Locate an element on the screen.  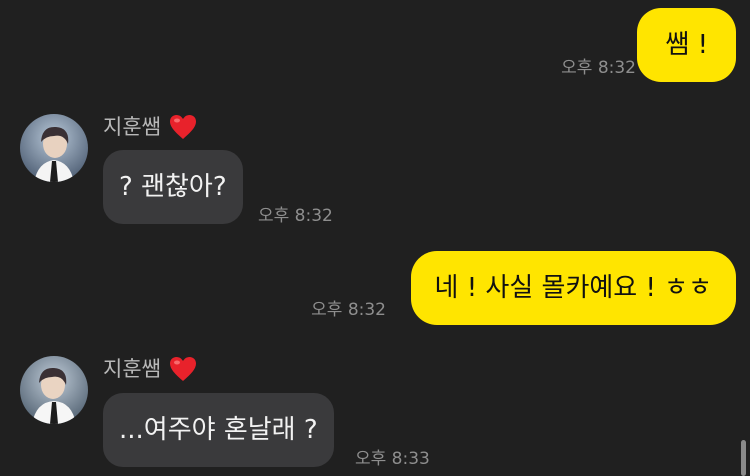
partner-message-bubble: ? 괜찮아? is located at coordinates (173, 187).